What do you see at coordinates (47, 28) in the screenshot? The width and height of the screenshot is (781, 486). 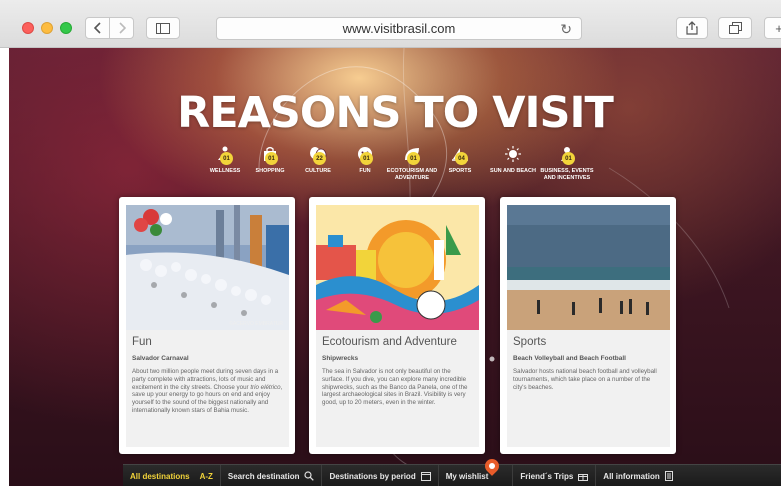 I see `minimize-window-button` at bounding box center [47, 28].